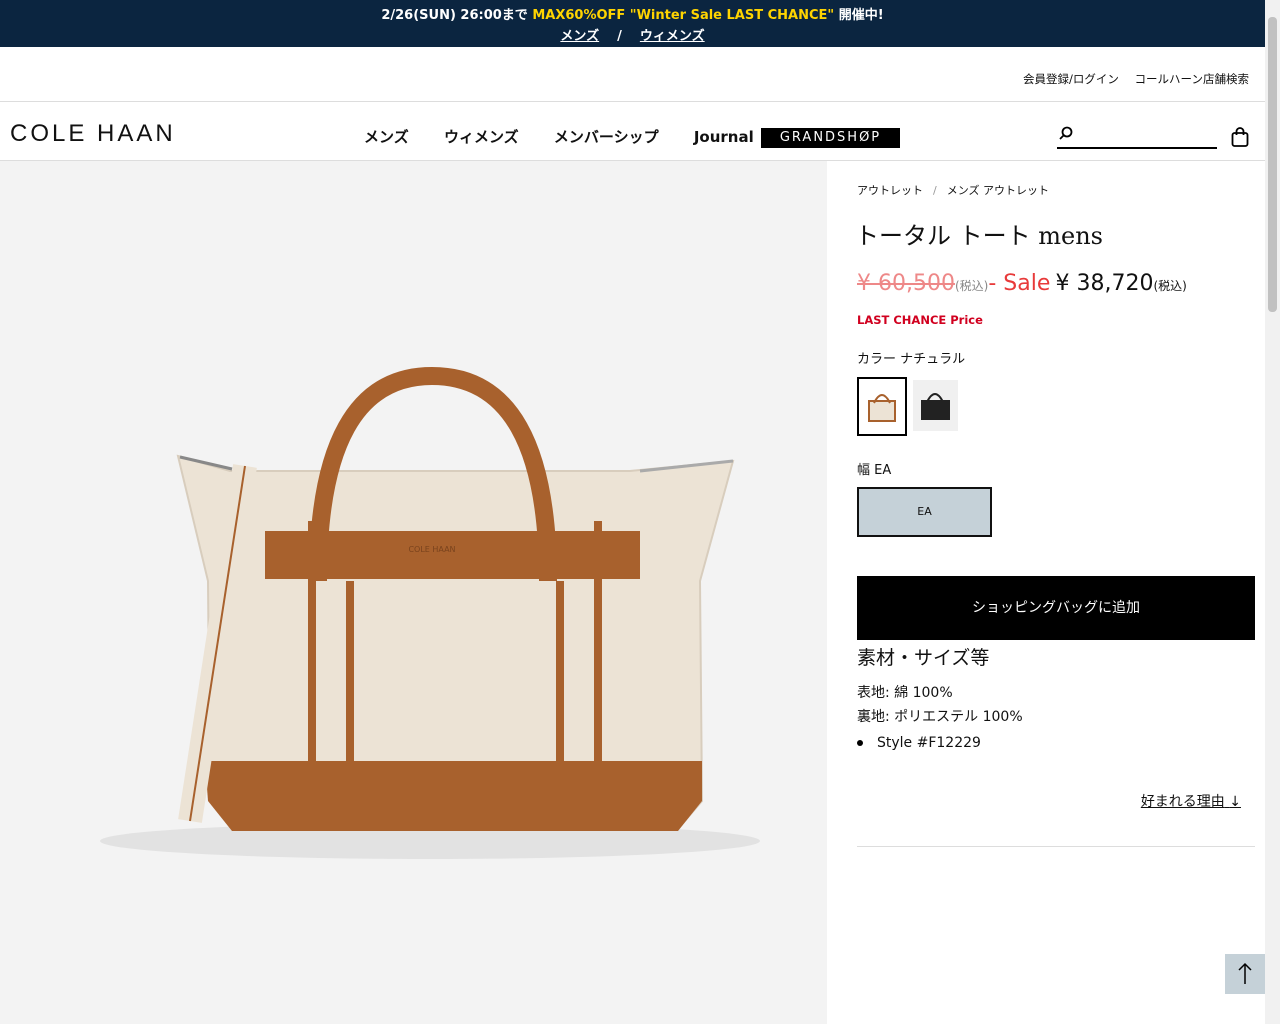 Image resolution: width=1280 pixels, height=1028 pixels. Describe the element at coordinates (906, 283) in the screenshot. I see `original-price: ¥ 60,500` at that location.